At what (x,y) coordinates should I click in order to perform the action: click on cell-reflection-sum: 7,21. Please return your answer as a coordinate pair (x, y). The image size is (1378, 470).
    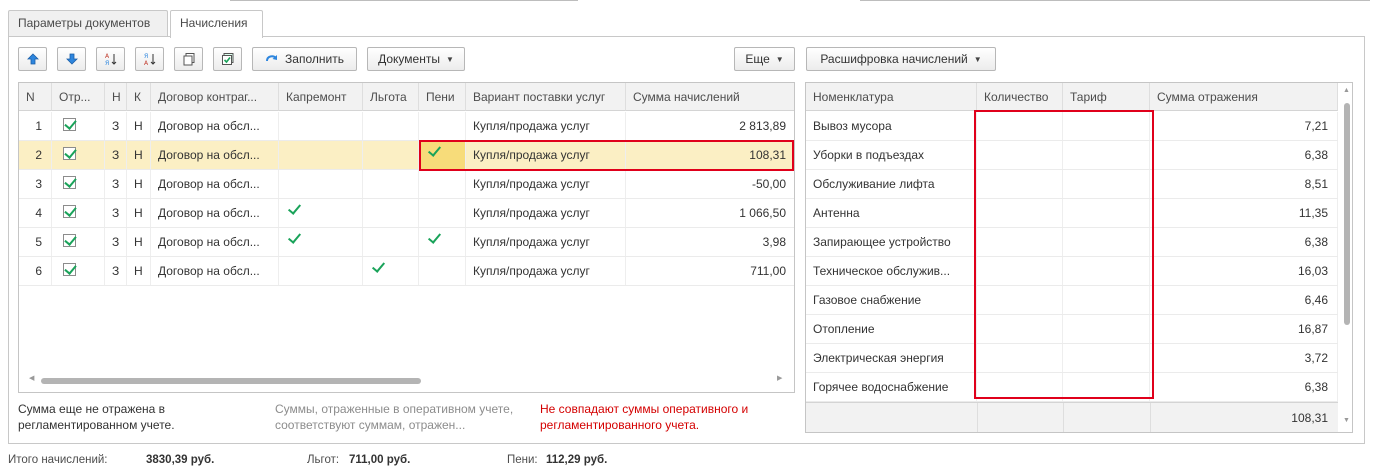
    Looking at the image, I should click on (1244, 126).